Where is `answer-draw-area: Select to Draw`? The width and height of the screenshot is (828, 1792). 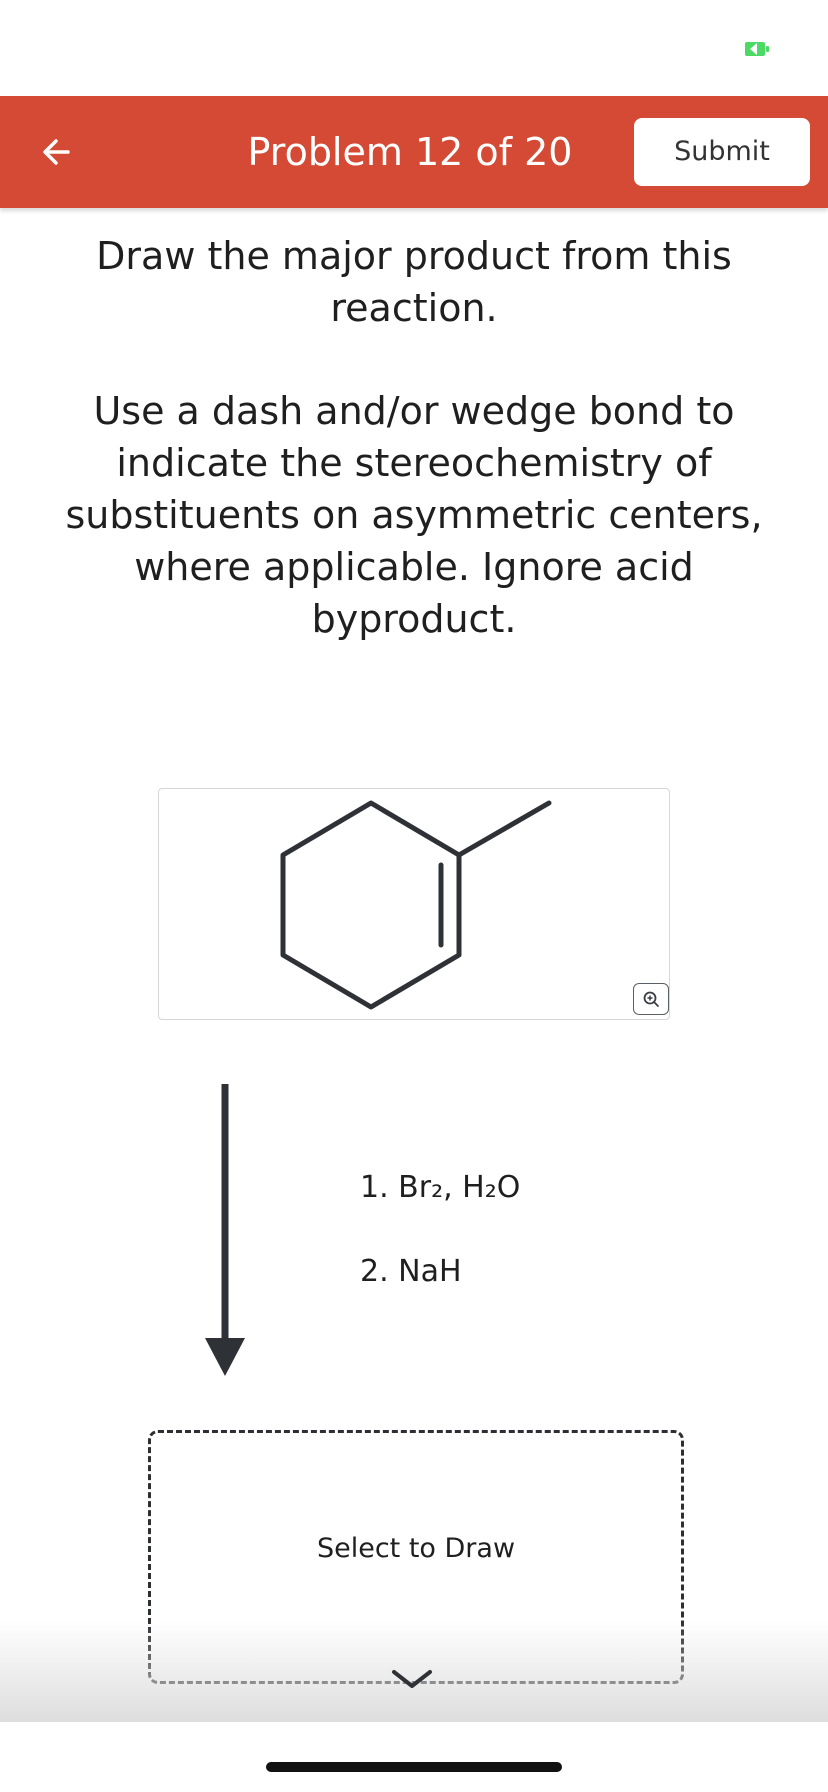
answer-draw-area: Select to Draw is located at coordinates (416, 1557).